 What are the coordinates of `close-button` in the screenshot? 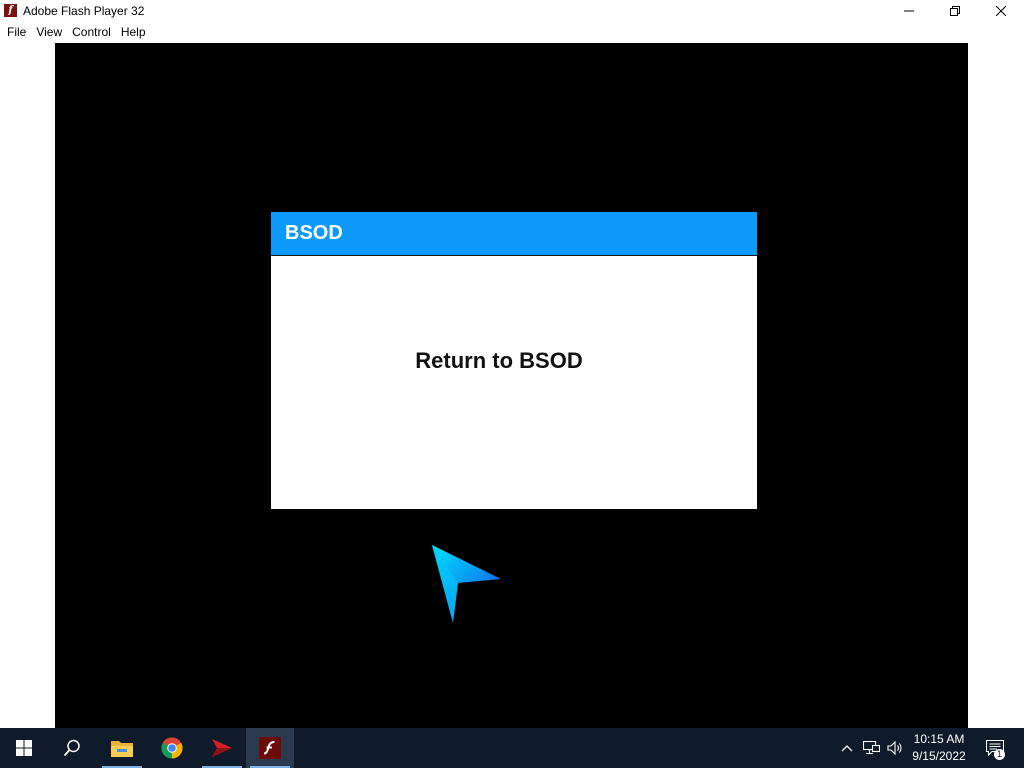 It's located at (1001, 11).